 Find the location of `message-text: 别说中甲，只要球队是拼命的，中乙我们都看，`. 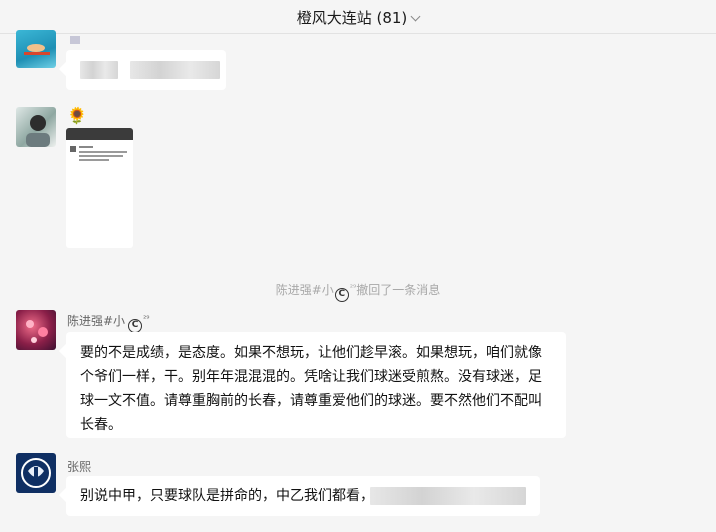

message-text: 别说中甲，只要球队是拼命的，中乙我们都看， is located at coordinates (227, 496).